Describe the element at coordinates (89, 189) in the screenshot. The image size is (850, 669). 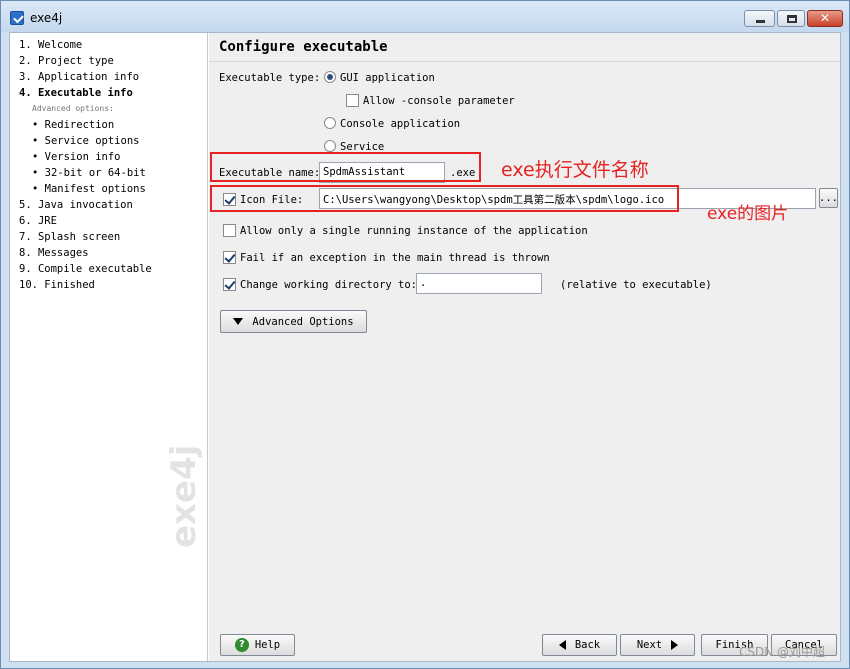
I see `substep-manifest-options: • Manifest options` at that location.